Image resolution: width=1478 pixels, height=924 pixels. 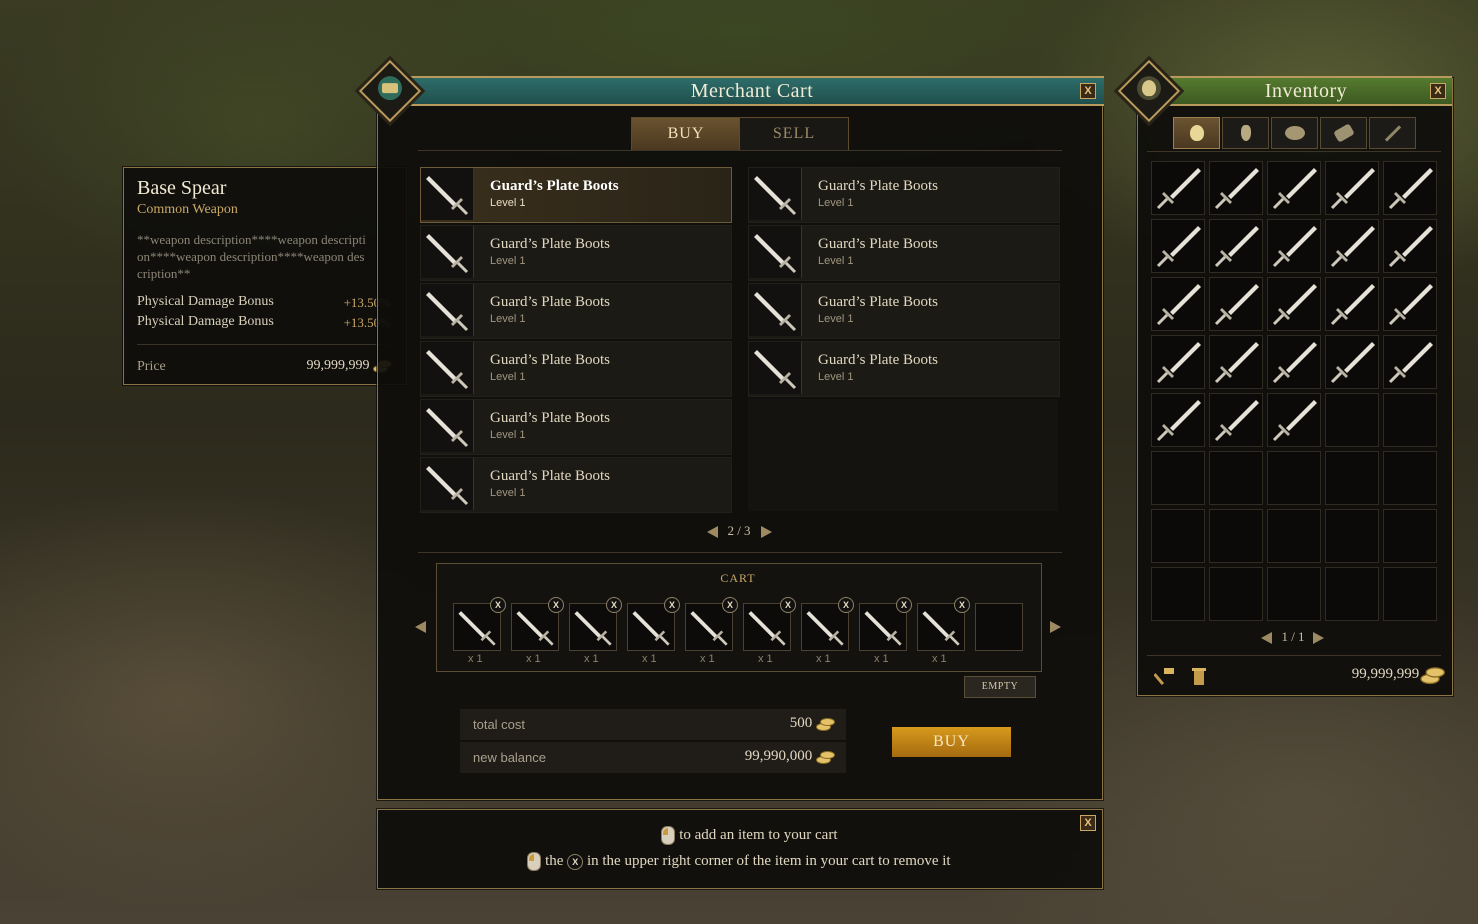 I want to click on merchant-close-button: X, so click(x=1088, y=91).